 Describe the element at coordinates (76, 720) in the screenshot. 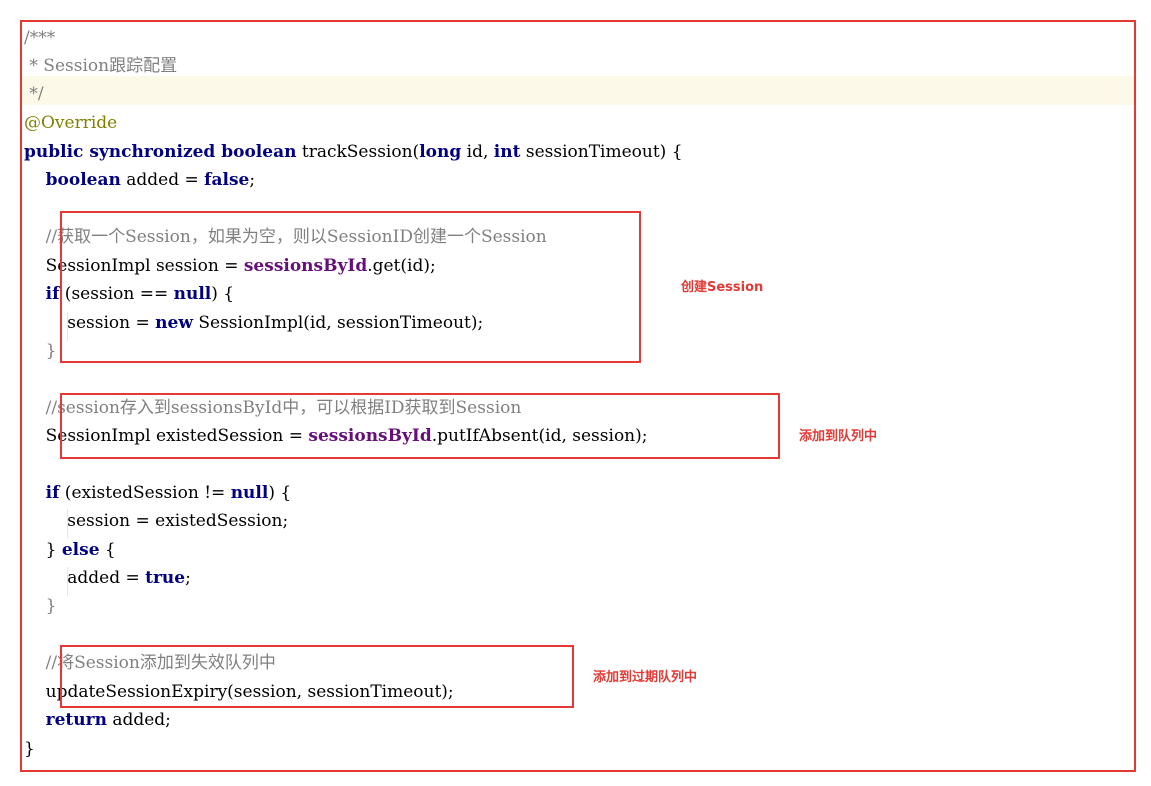

I see `keyword: return` at that location.